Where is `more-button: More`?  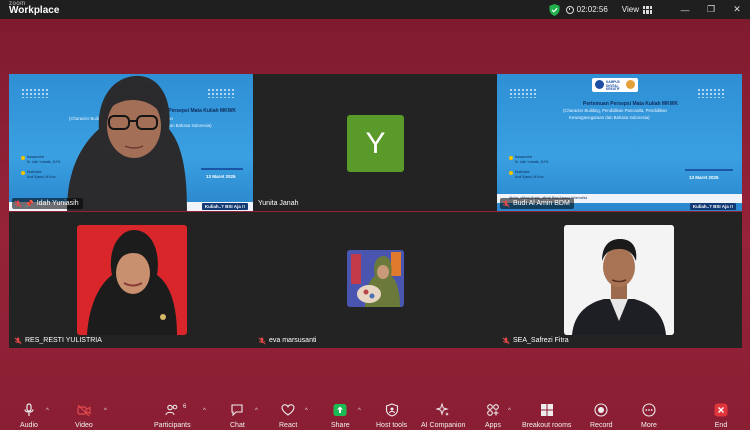
more-button: More is located at coordinates (649, 416).